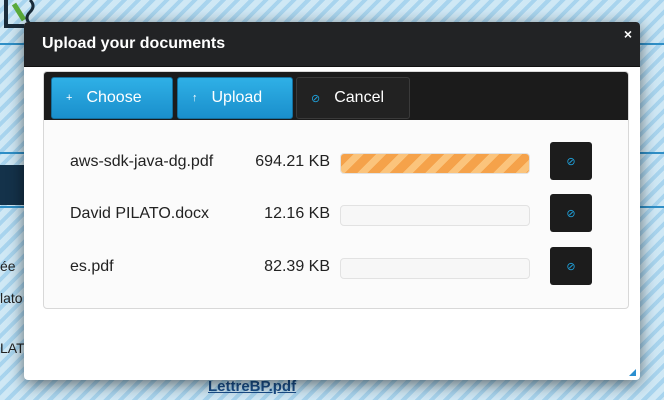  Describe the element at coordinates (69, 98) in the screenshot. I see `plus-icon: +` at that location.